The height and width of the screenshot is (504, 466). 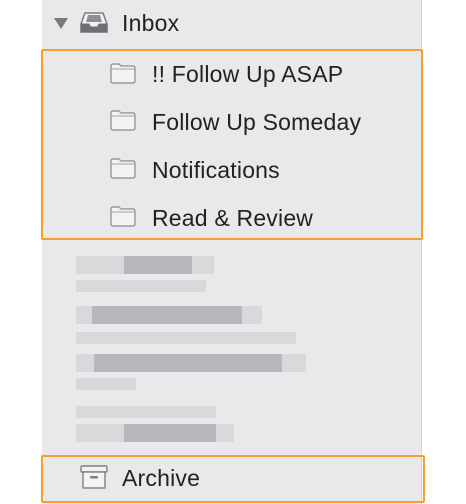 I want to click on inbox-label: Inbox, so click(x=151, y=23).